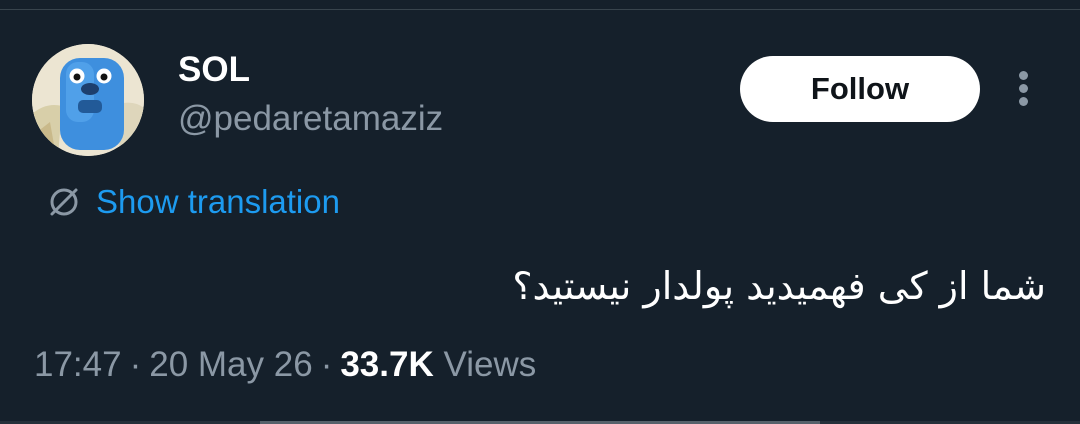  Describe the element at coordinates (64, 202) in the screenshot. I see `translate-globe-icon` at that location.